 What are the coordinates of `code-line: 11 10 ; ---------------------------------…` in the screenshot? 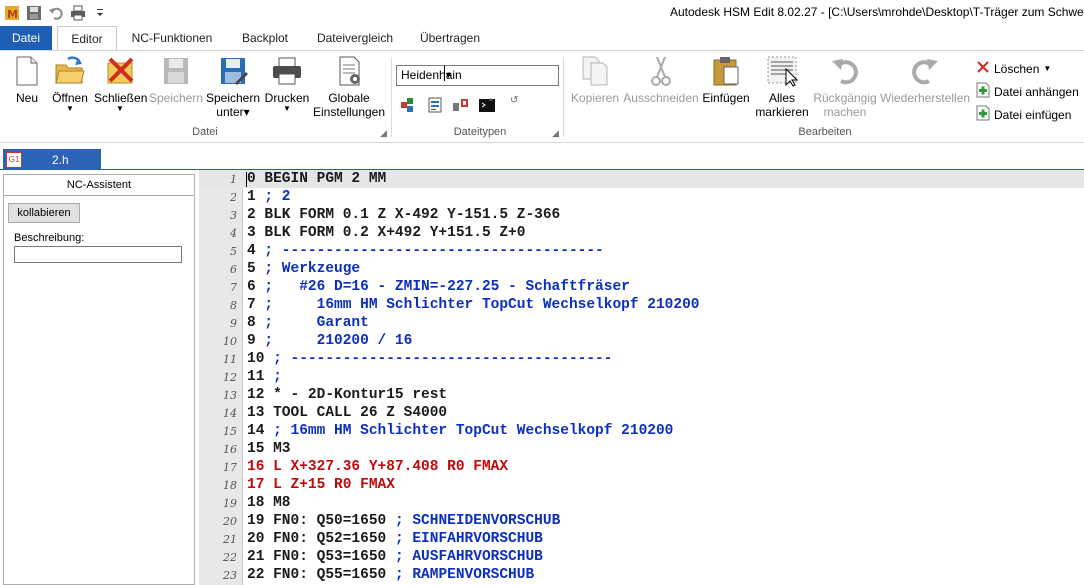 It's located at (641, 359).